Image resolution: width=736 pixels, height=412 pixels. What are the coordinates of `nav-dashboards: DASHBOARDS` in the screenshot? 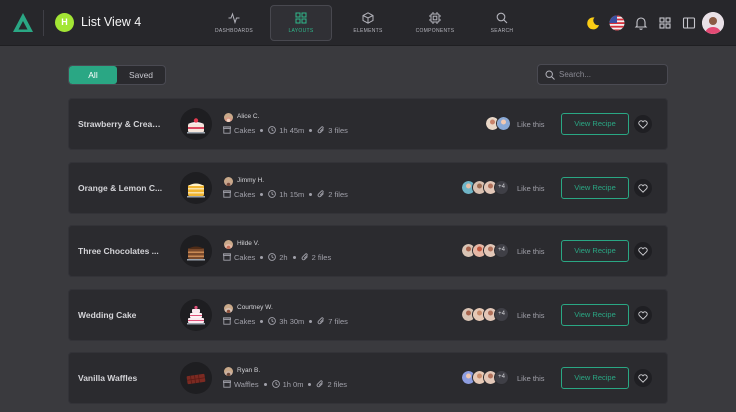 It's located at (234, 23).